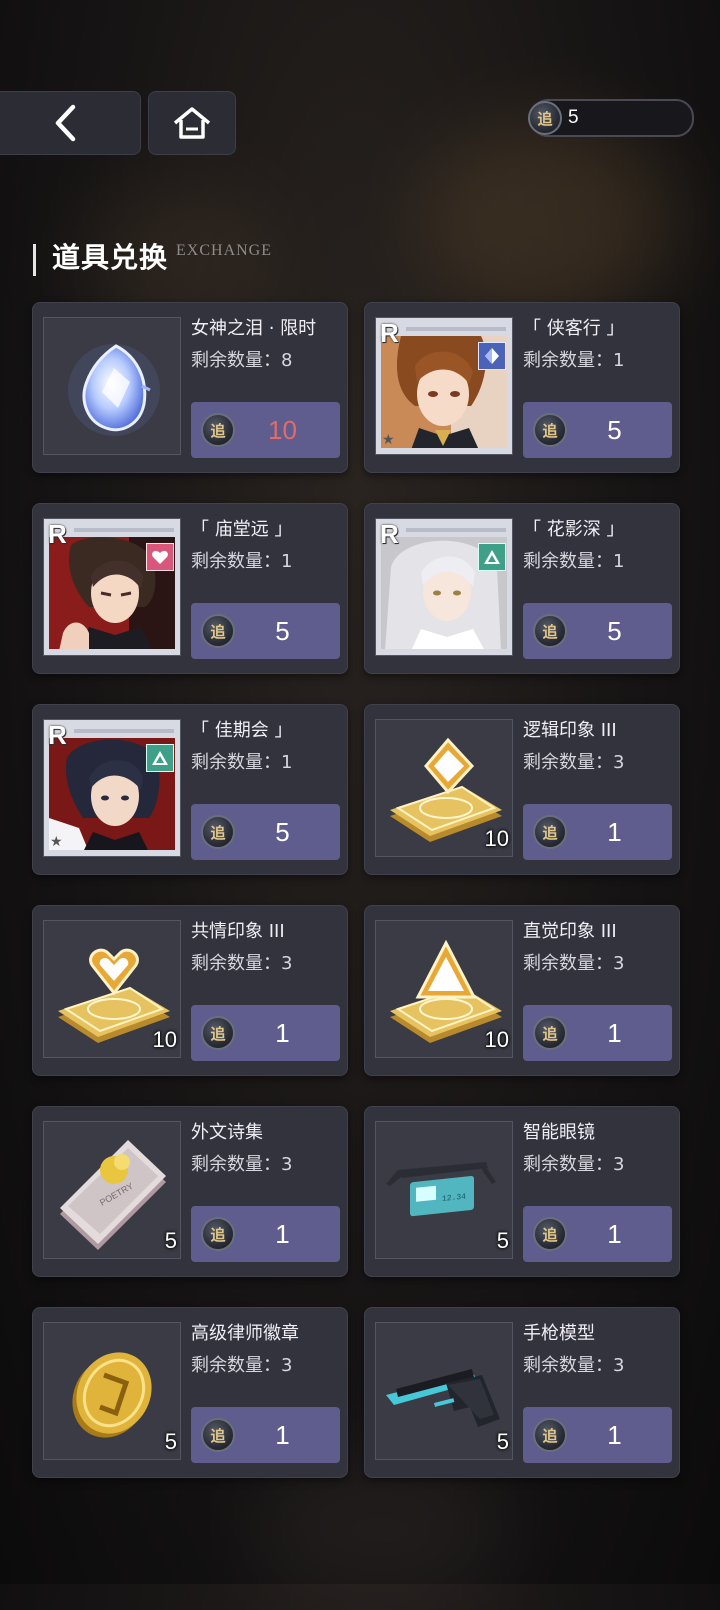  Describe the element at coordinates (570, 730) in the screenshot. I see `item-name: 逻辑印象 III` at that location.